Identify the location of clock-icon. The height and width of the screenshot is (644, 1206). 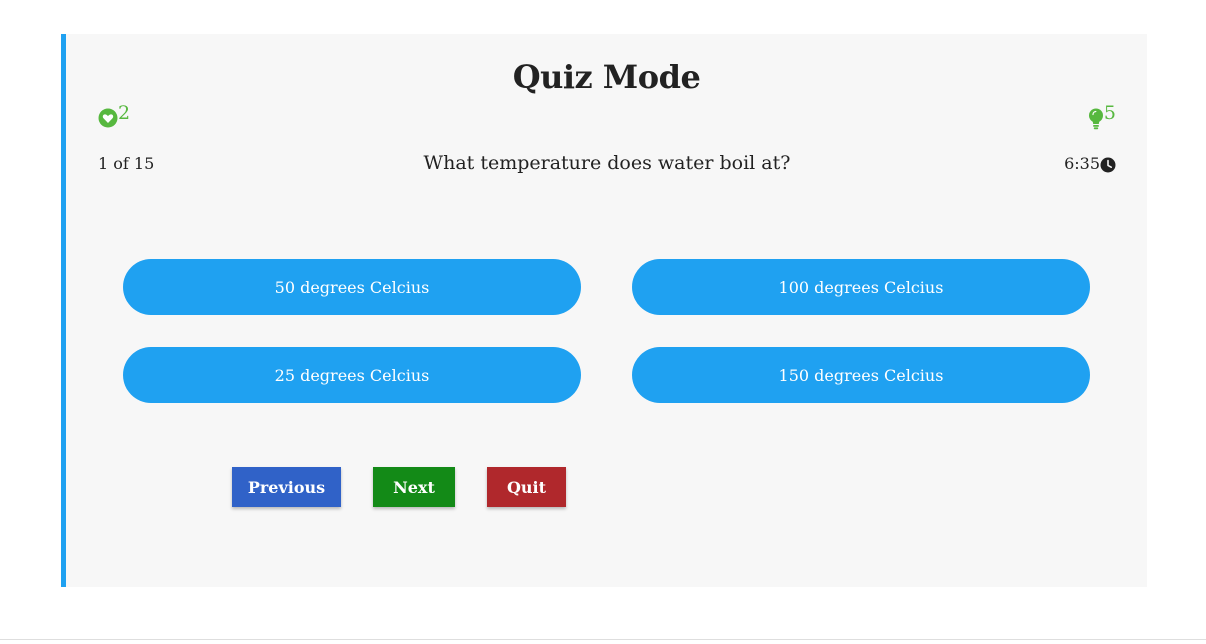
(1108, 163).